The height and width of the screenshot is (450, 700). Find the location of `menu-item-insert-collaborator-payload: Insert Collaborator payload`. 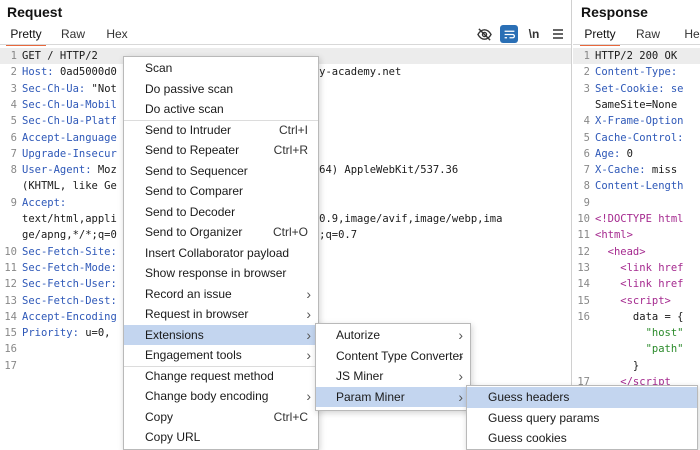

menu-item-insert-collaborator-payload: Insert Collaborator payload is located at coordinates (221, 253).